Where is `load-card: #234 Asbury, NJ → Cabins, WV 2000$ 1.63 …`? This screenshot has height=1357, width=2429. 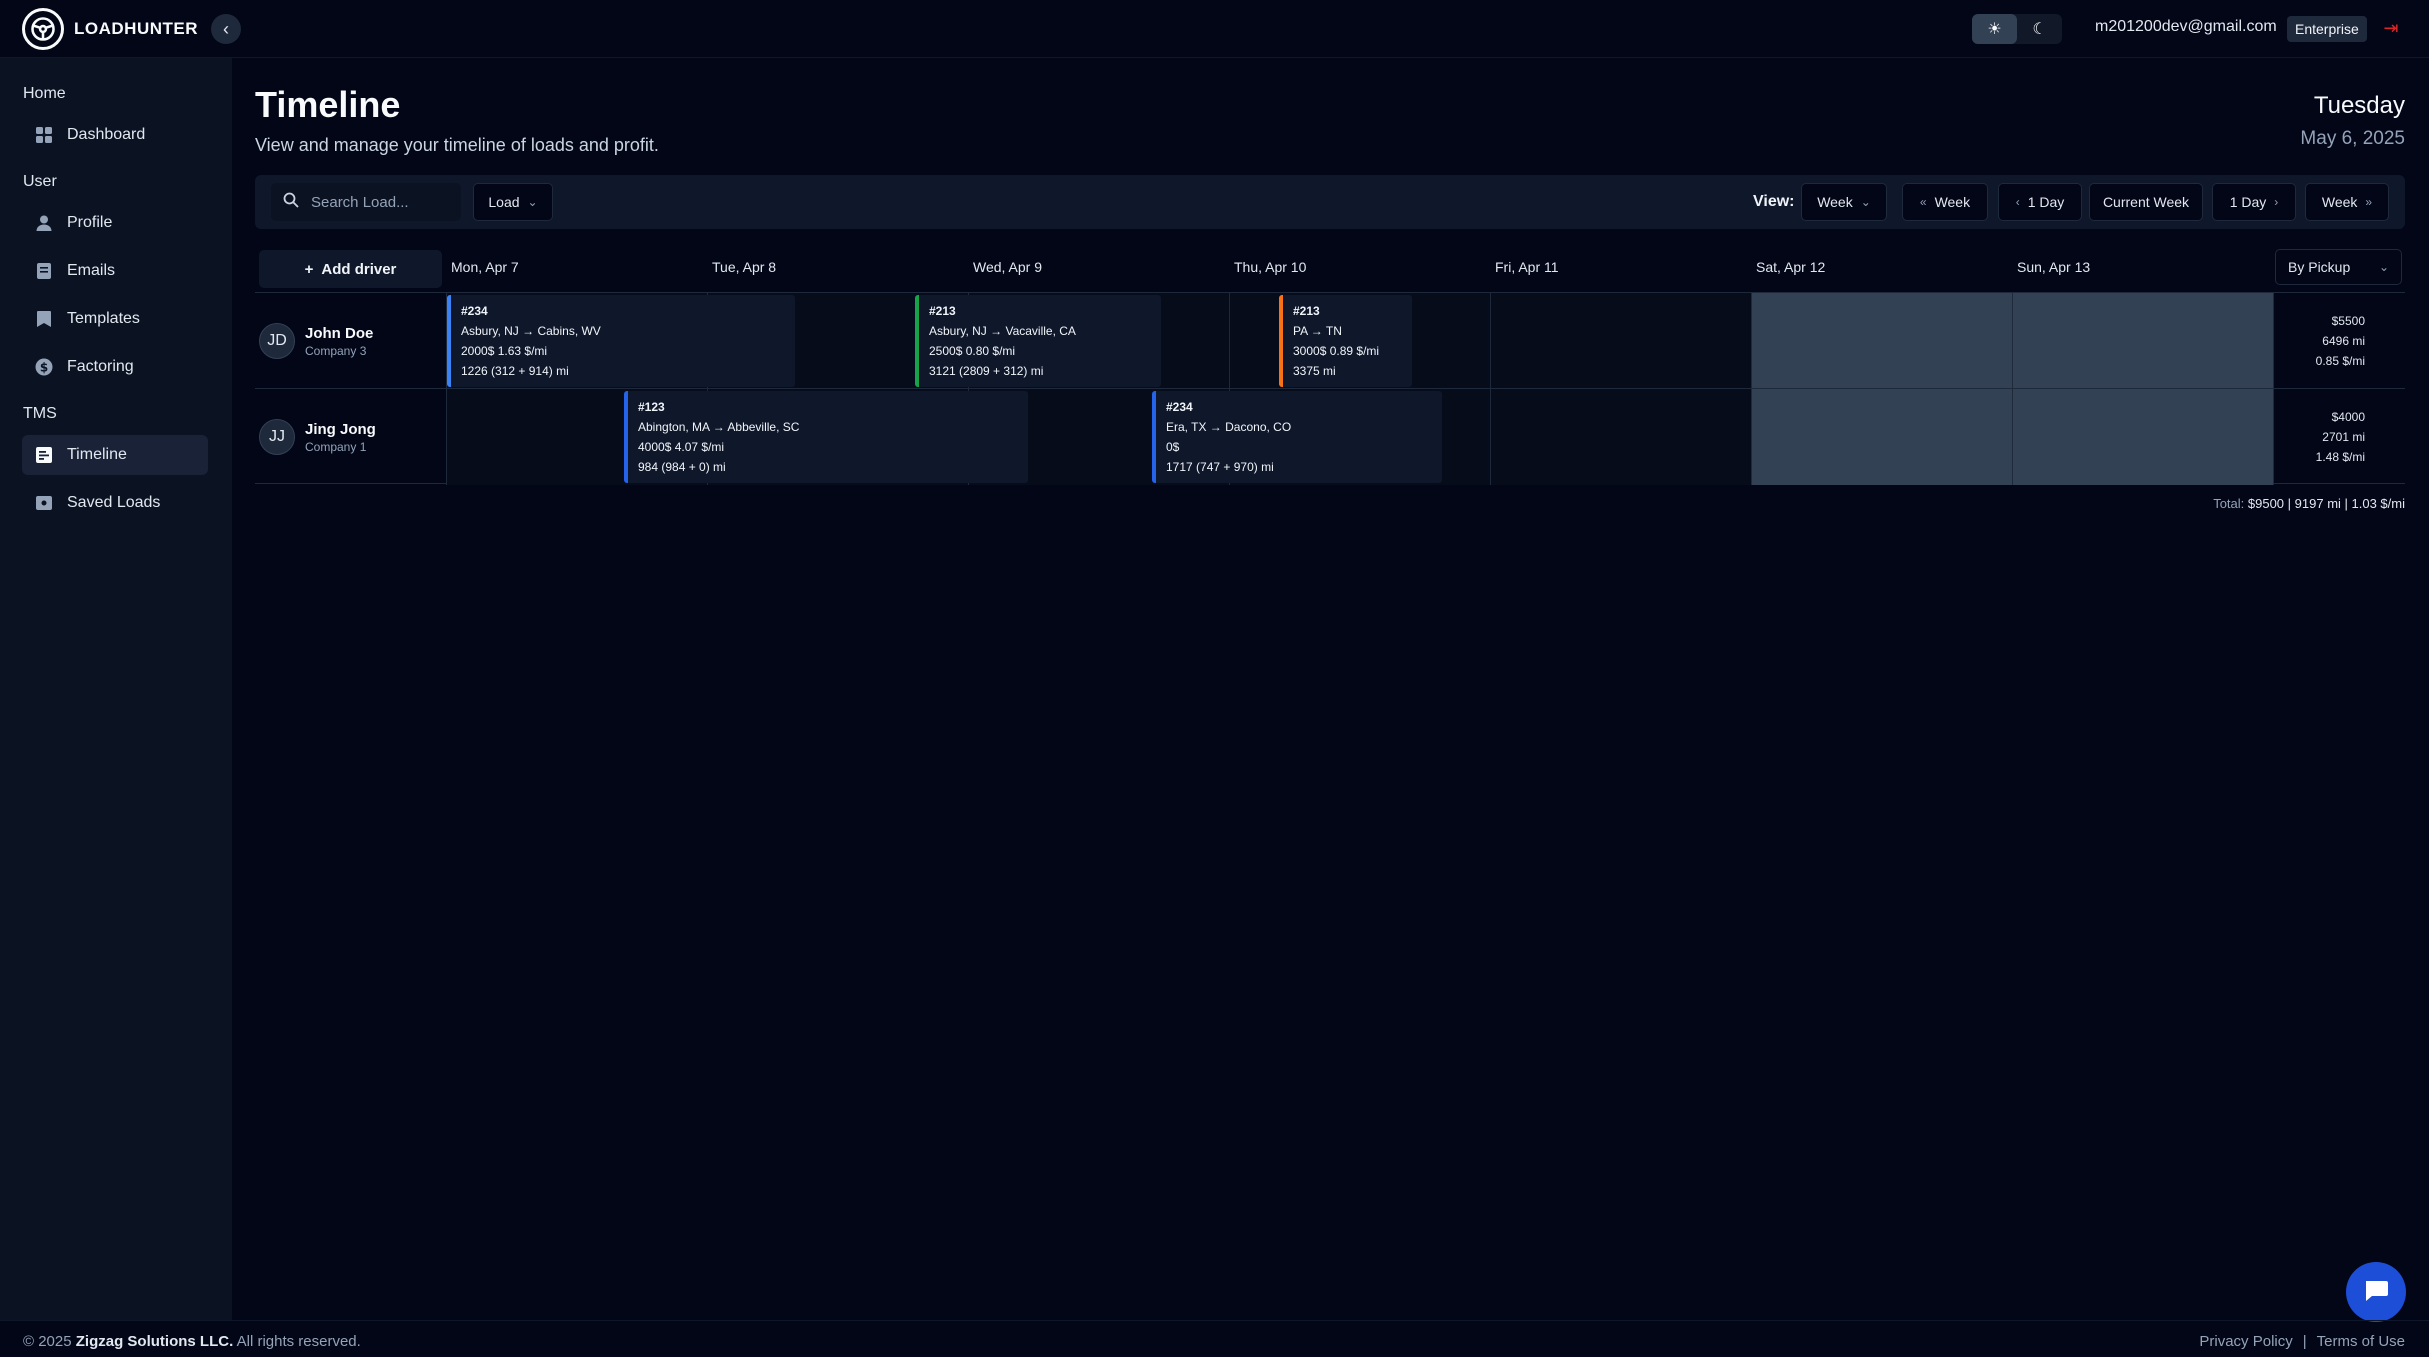
load-card: #234 Asbury, NJ → Cabins, WV 2000$ 1.63 … is located at coordinates (621, 341).